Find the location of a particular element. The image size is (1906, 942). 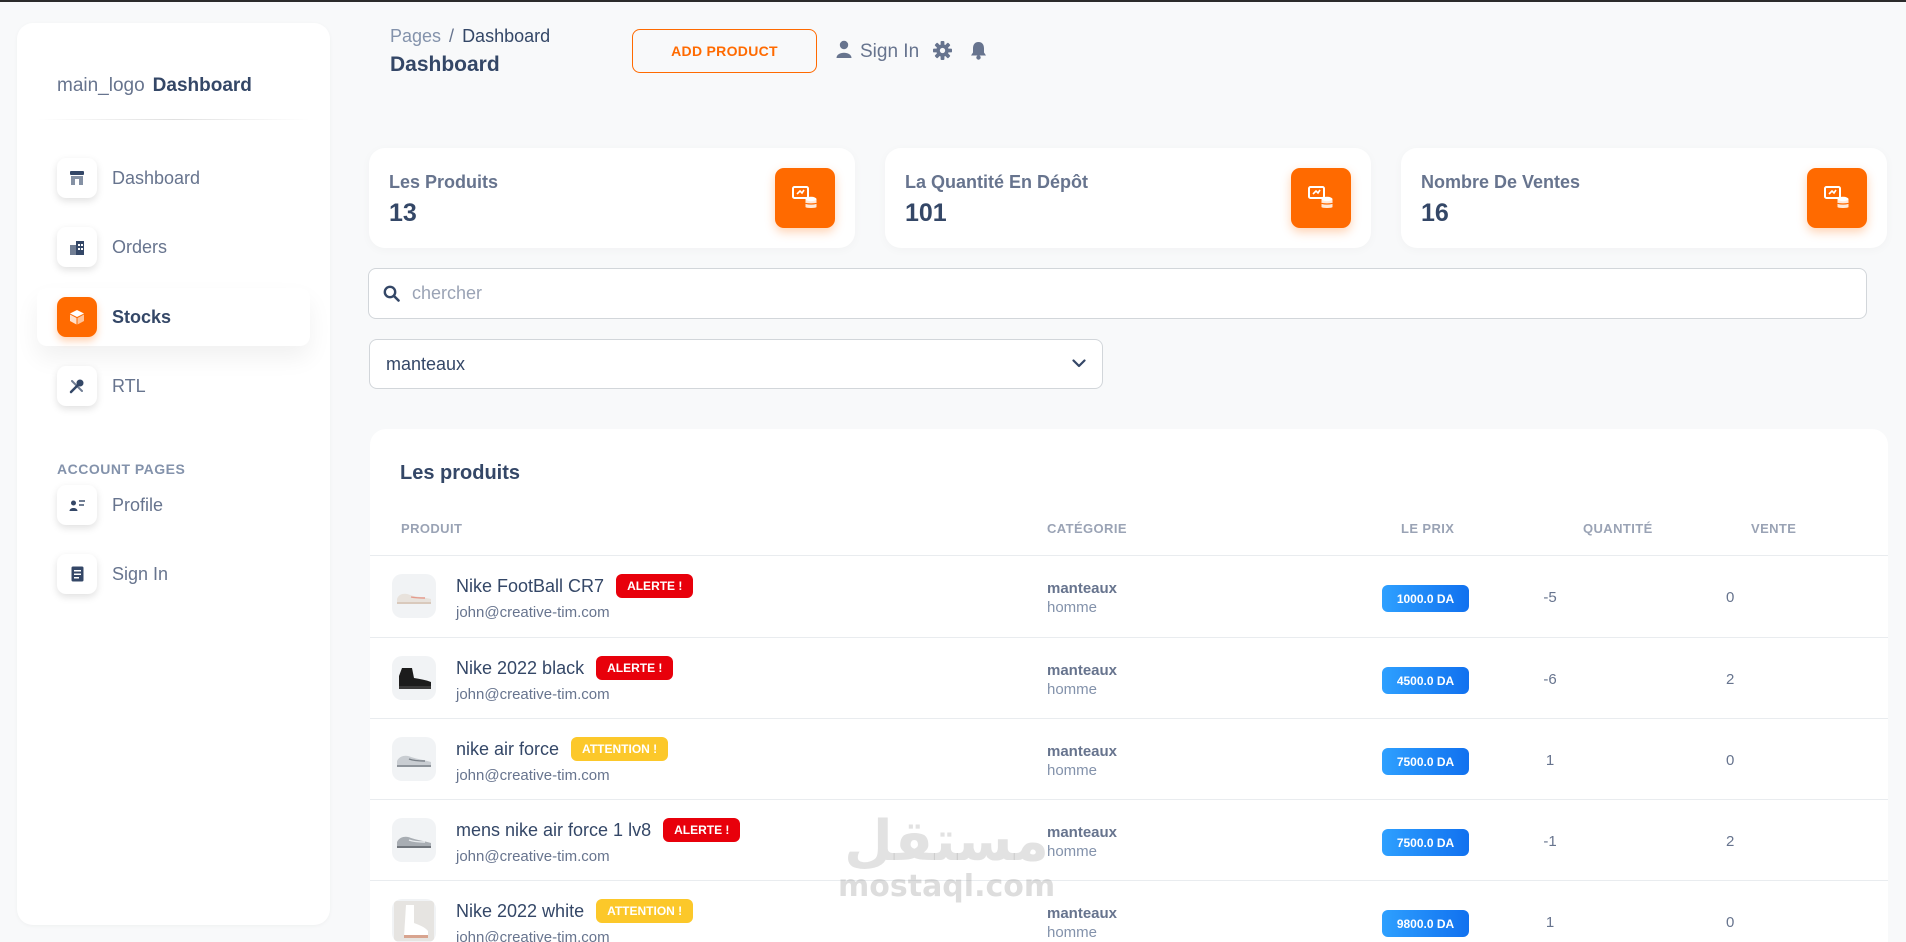

stat-value: 13 is located at coordinates (403, 213).